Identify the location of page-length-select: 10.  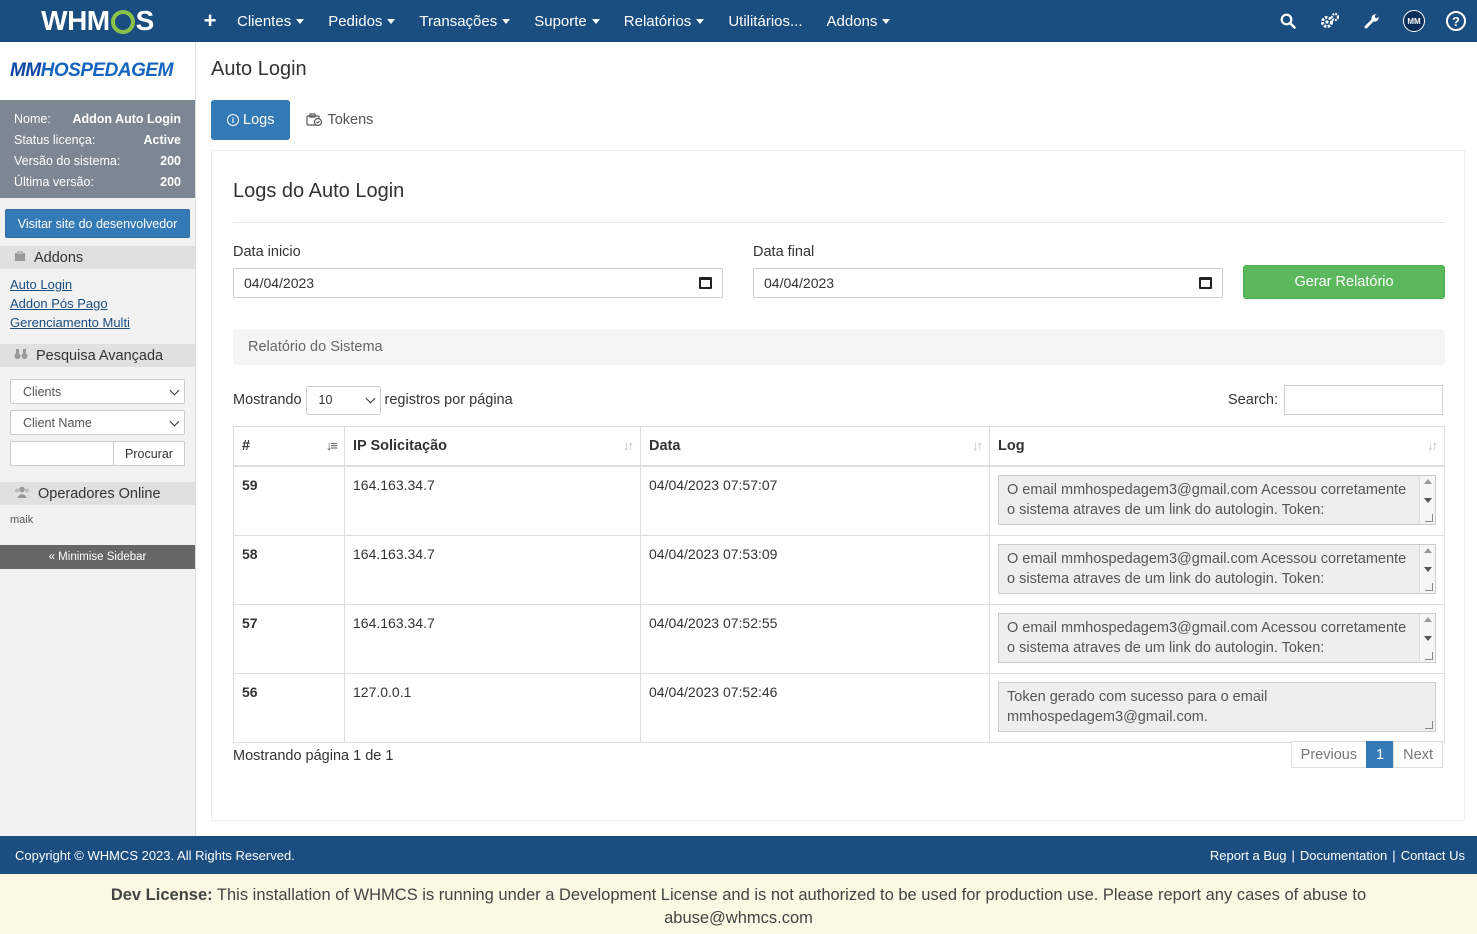
(343, 400).